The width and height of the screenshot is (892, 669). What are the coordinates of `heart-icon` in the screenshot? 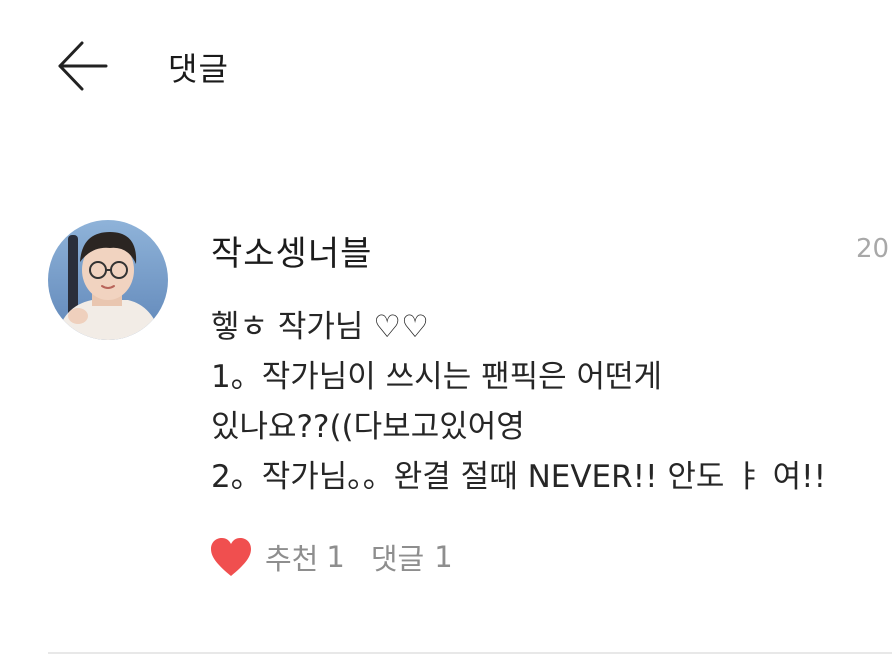 It's located at (231, 557).